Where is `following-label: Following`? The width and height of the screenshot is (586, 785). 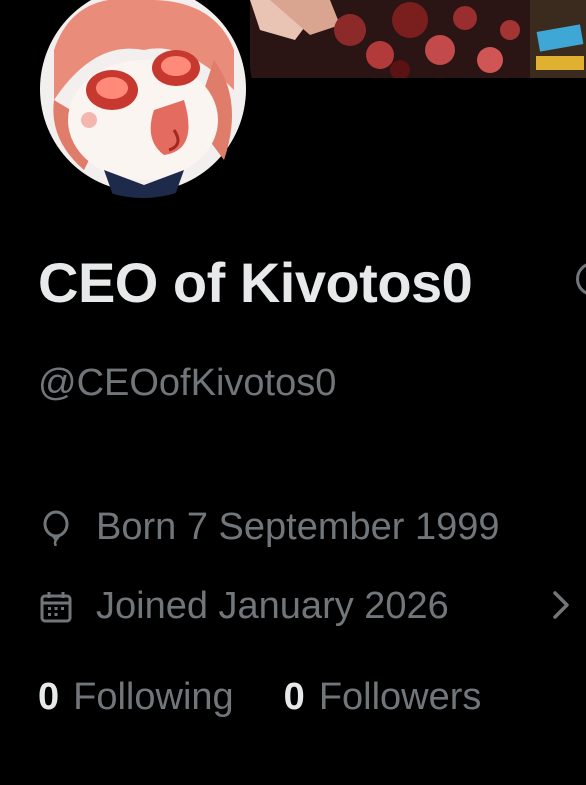 following-label: Following is located at coordinates (153, 697).